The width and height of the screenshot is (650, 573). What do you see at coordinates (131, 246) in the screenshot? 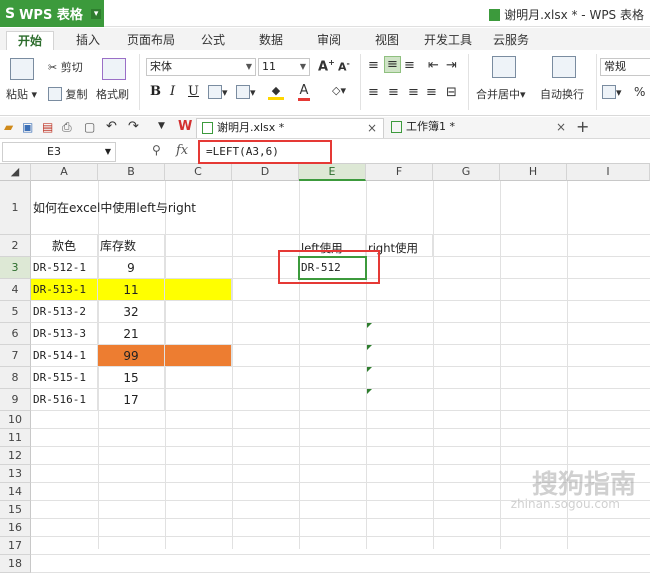
I see `cell-b2: 库存数` at bounding box center [131, 246].